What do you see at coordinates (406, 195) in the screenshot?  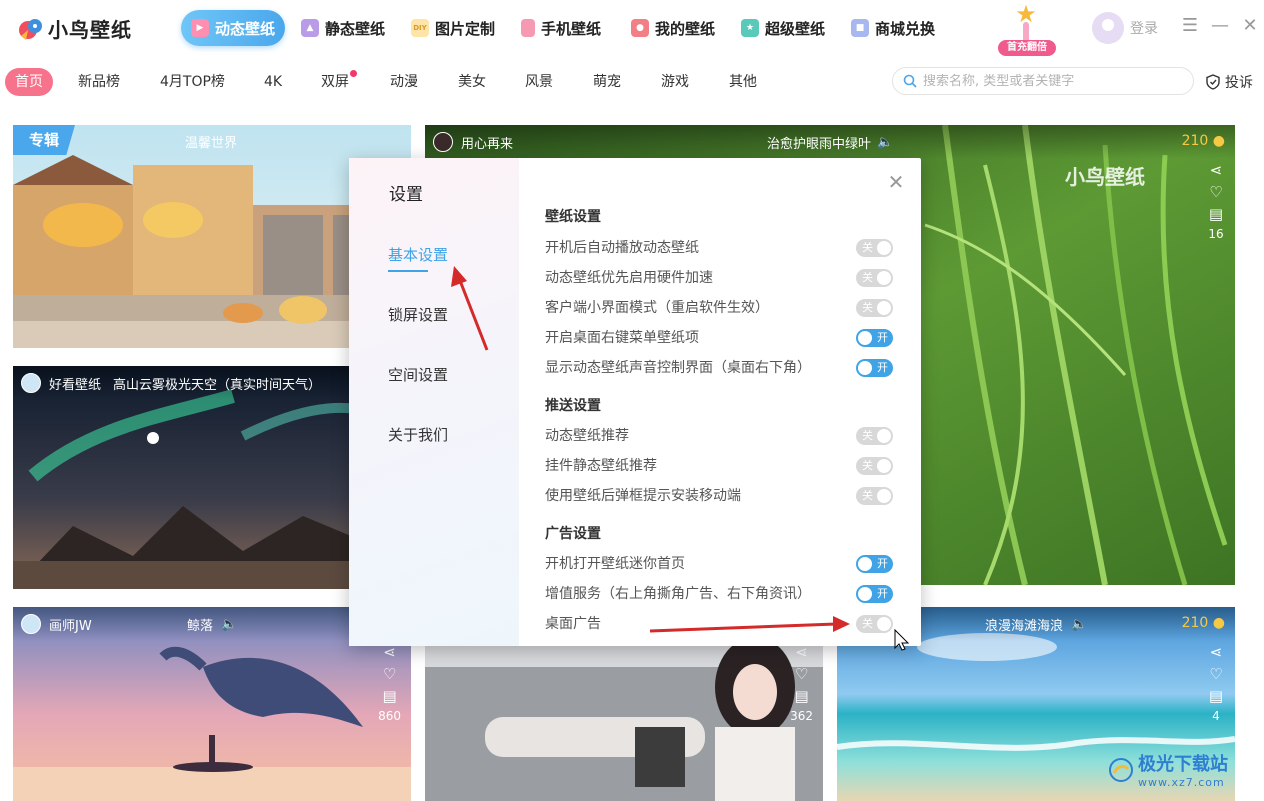 I see `settings-title: 设置` at bounding box center [406, 195].